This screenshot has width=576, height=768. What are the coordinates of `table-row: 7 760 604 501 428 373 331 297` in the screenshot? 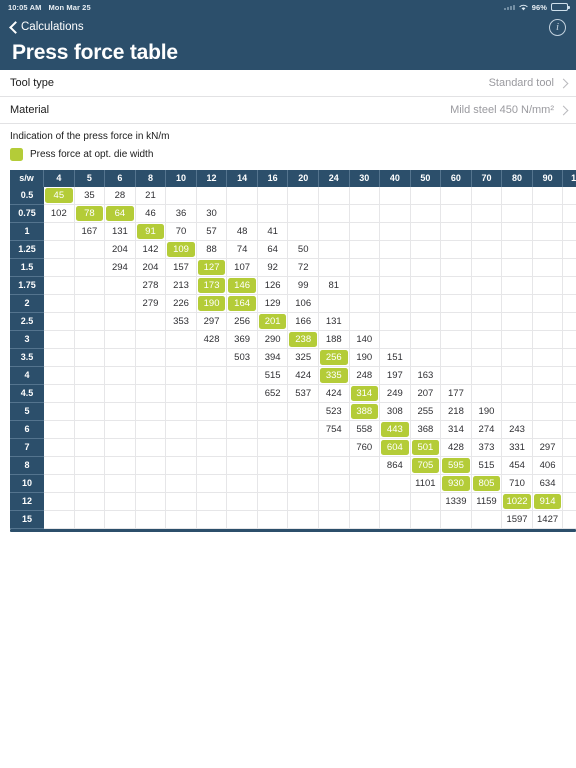 It's located at (293, 448).